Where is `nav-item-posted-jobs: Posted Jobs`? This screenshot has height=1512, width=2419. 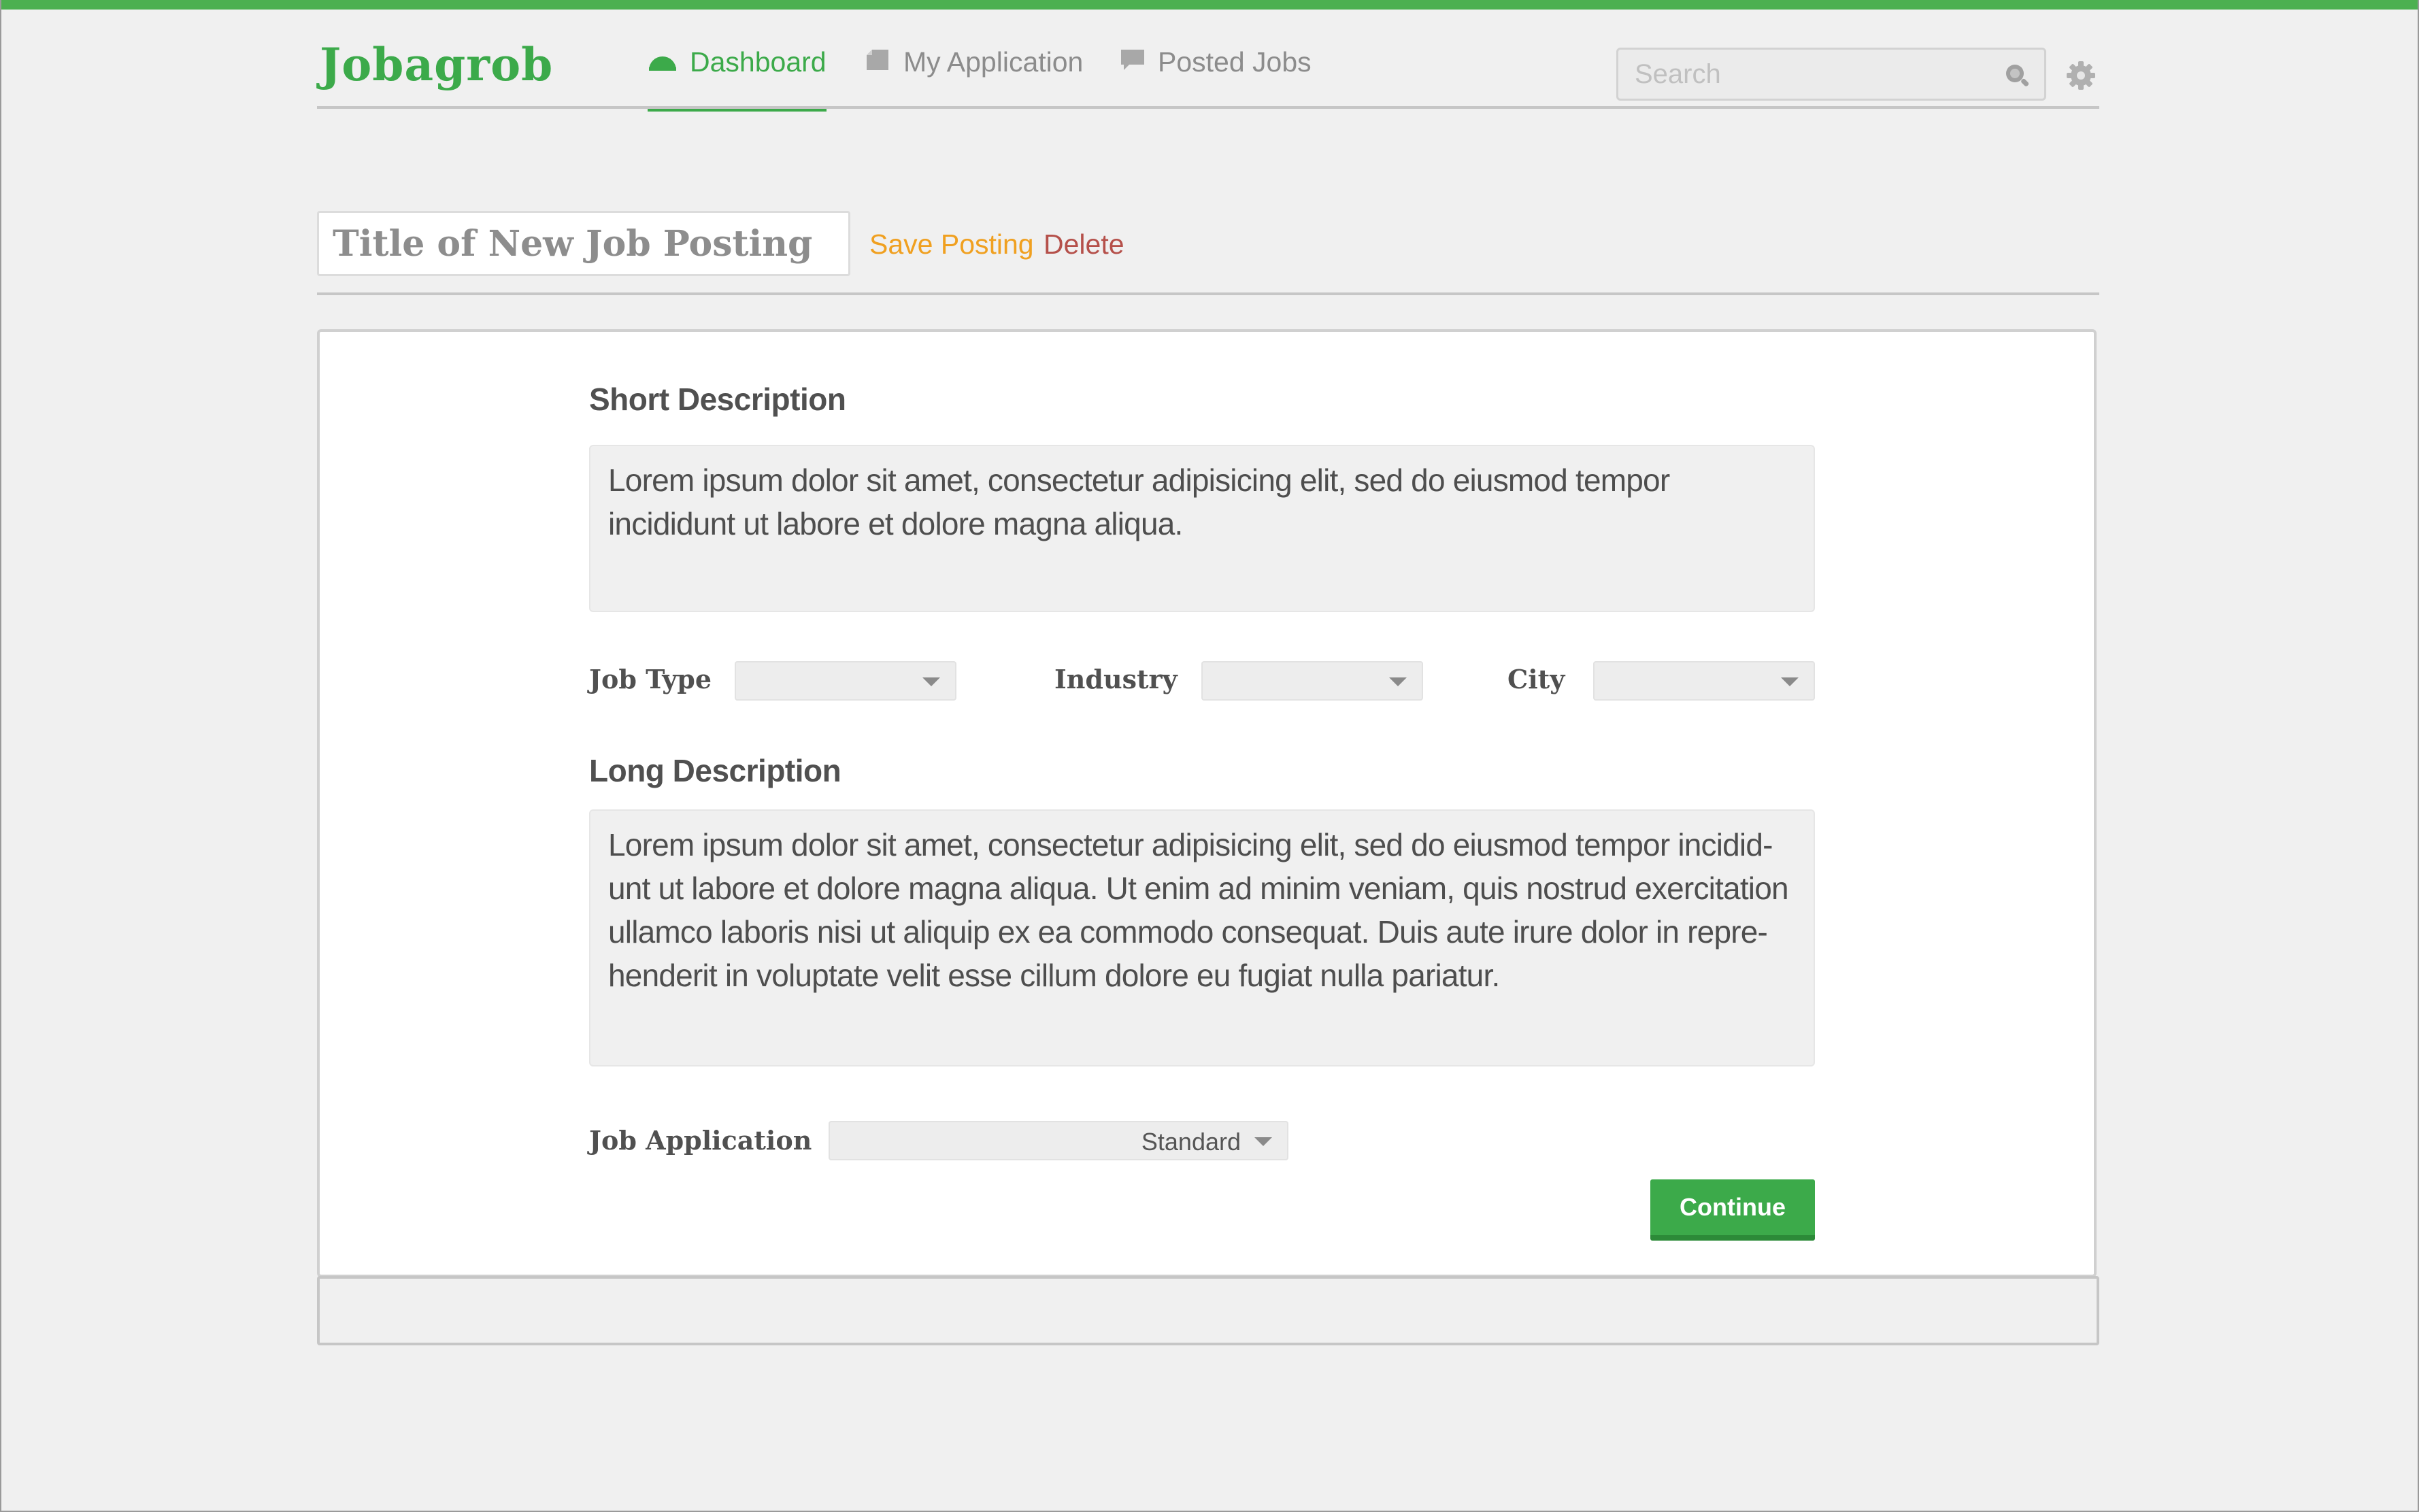 nav-item-posted-jobs: Posted Jobs is located at coordinates (1216, 59).